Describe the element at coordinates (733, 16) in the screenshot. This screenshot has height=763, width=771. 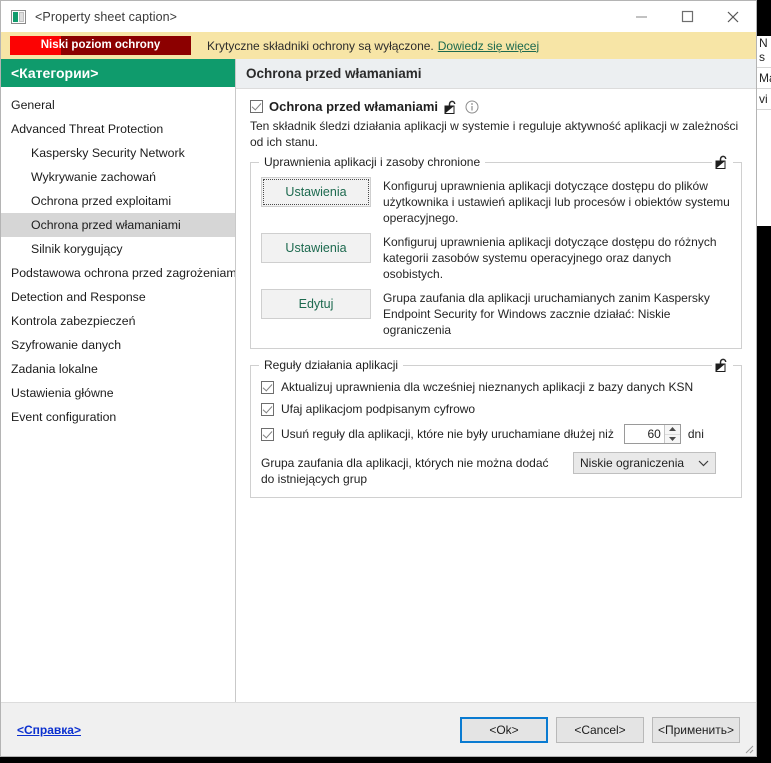
I see `close-icon` at that location.